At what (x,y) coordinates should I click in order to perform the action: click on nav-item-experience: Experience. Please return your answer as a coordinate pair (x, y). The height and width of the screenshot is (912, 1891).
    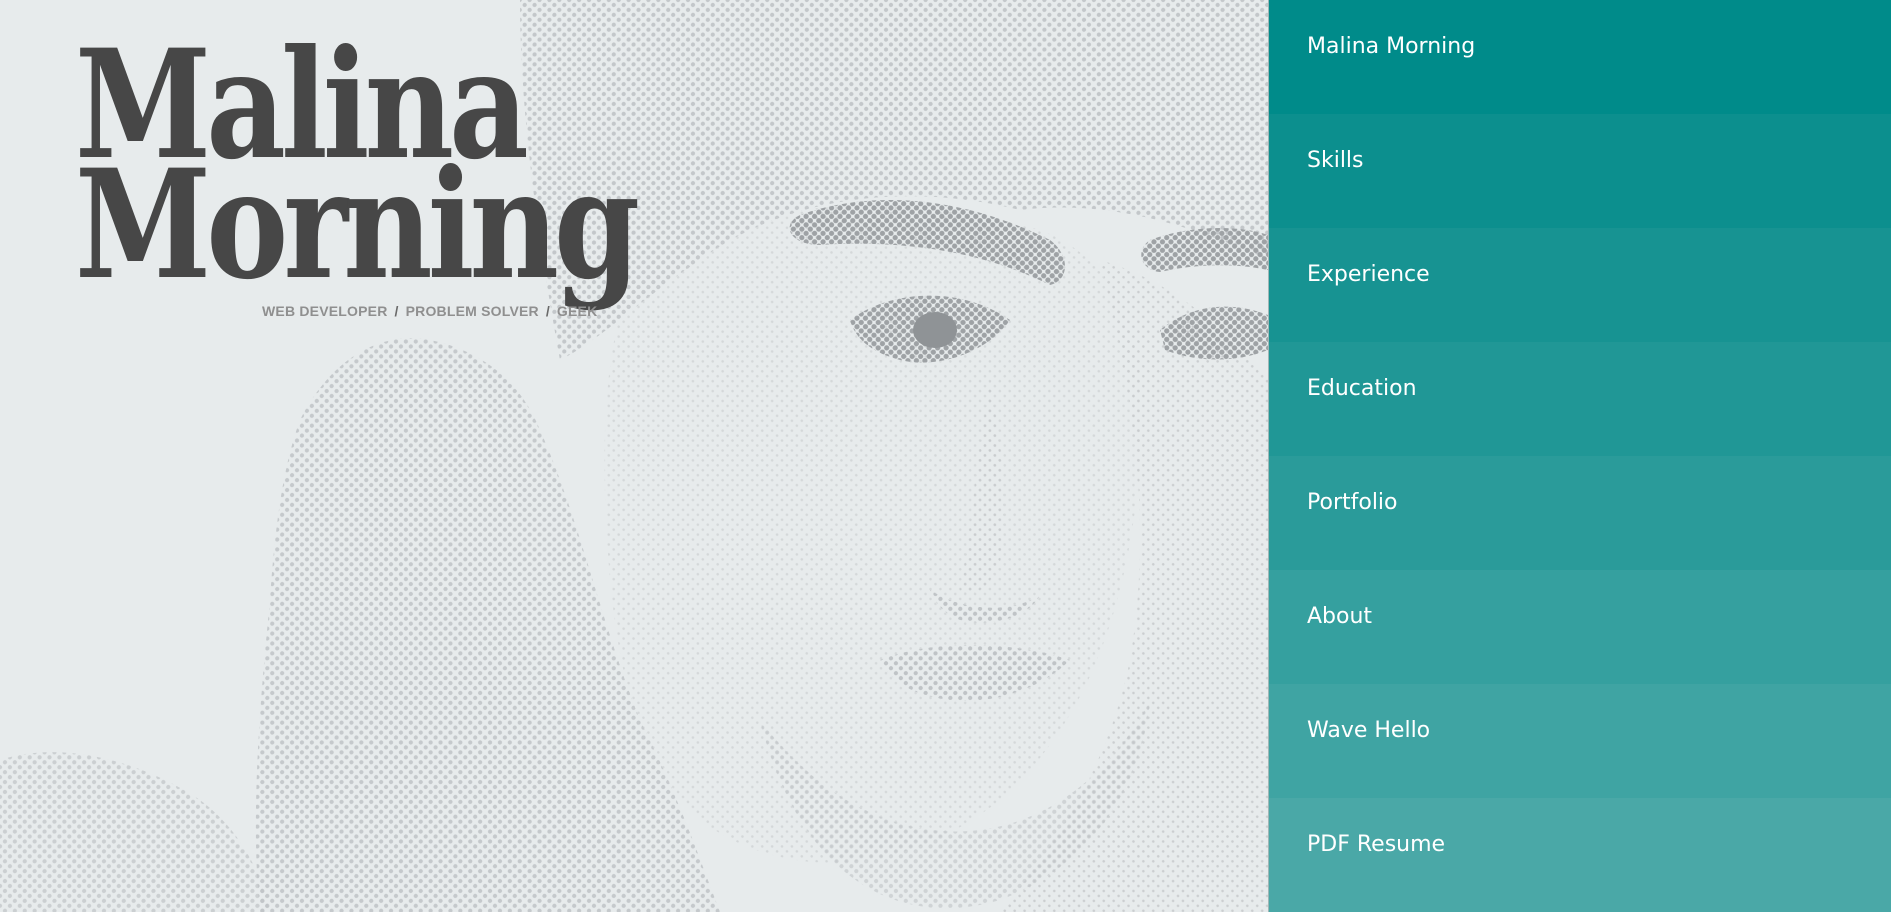
    Looking at the image, I should click on (1580, 285).